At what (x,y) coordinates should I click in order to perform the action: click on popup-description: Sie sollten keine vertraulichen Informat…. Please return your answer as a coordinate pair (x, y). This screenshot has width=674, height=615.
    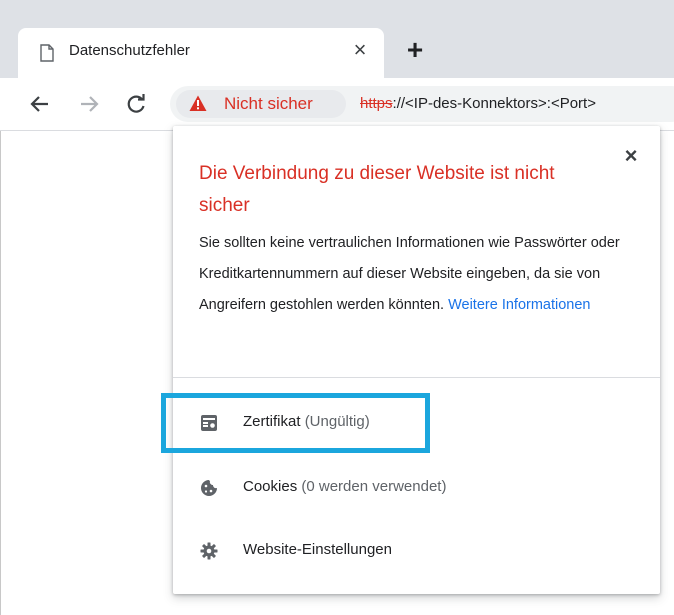
    Looking at the image, I should click on (419, 274).